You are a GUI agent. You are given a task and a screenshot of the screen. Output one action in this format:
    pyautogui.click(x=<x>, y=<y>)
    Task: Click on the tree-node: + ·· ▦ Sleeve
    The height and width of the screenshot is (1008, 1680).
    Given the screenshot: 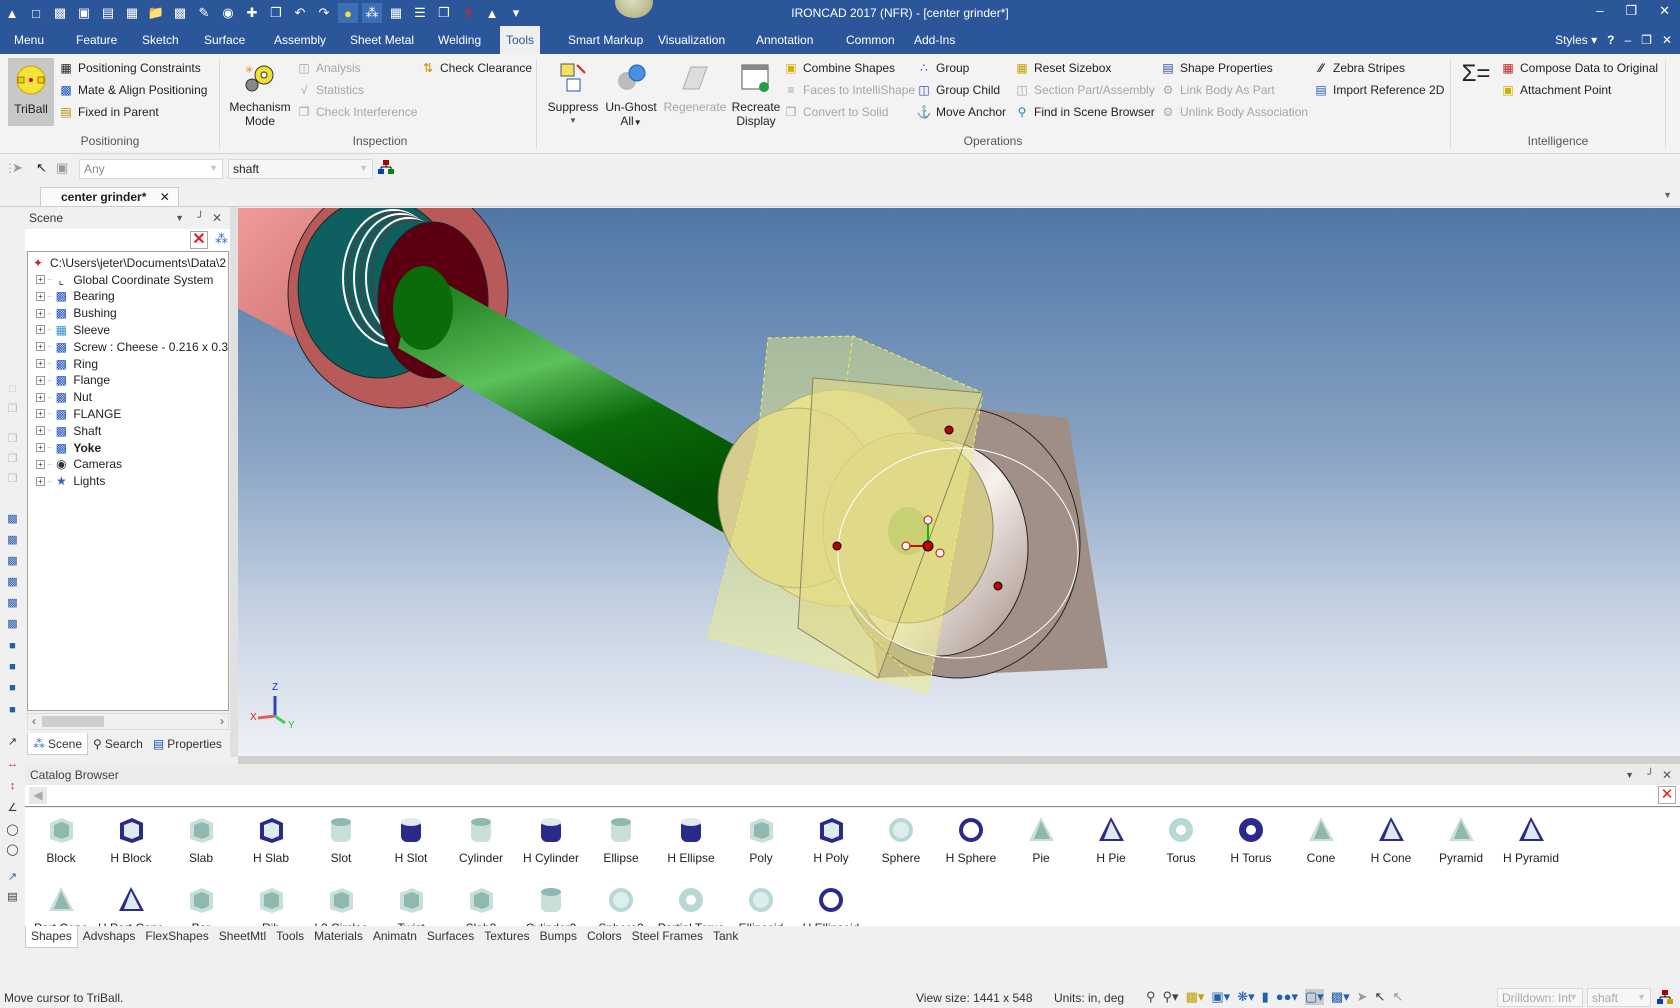 What is the action you would take?
    pyautogui.click(x=69, y=329)
    